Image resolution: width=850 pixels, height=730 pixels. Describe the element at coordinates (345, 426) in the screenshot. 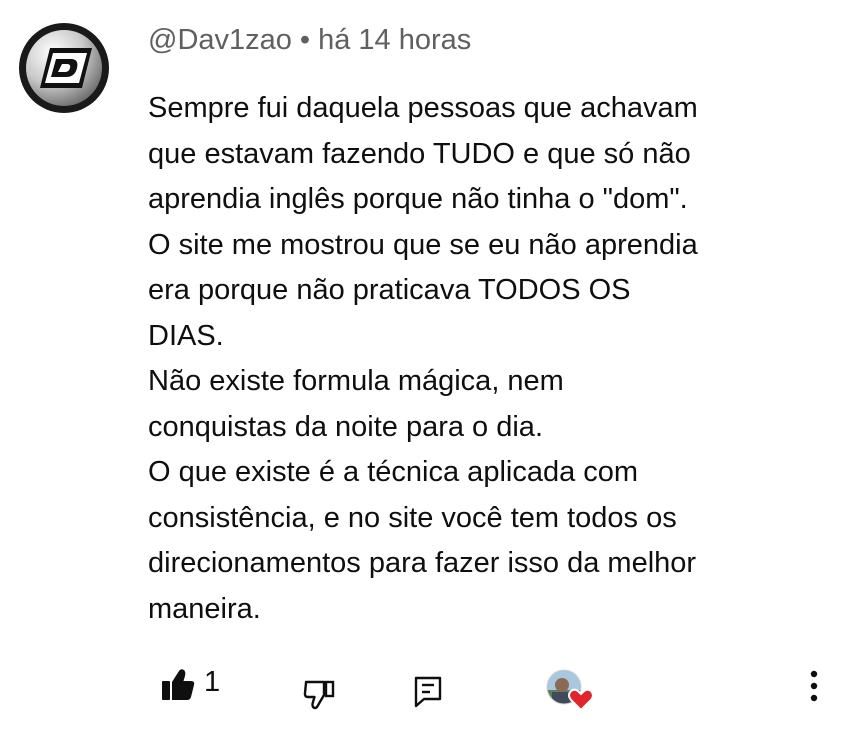

I see `comment-line: conquistas da noite para o dia.` at that location.